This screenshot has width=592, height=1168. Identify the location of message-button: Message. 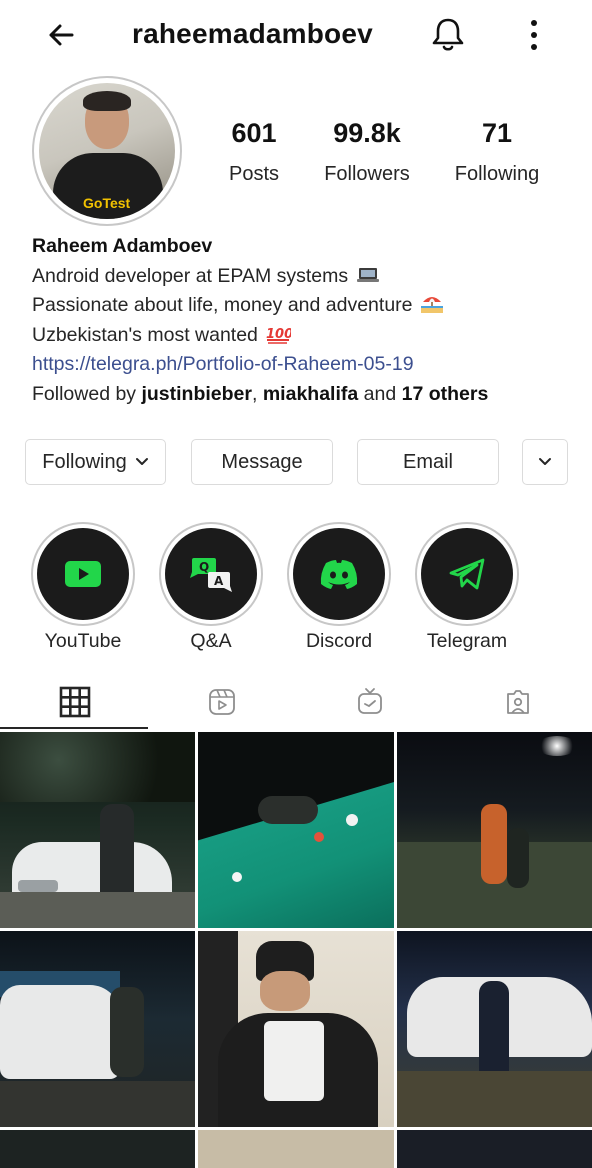
(262, 462).